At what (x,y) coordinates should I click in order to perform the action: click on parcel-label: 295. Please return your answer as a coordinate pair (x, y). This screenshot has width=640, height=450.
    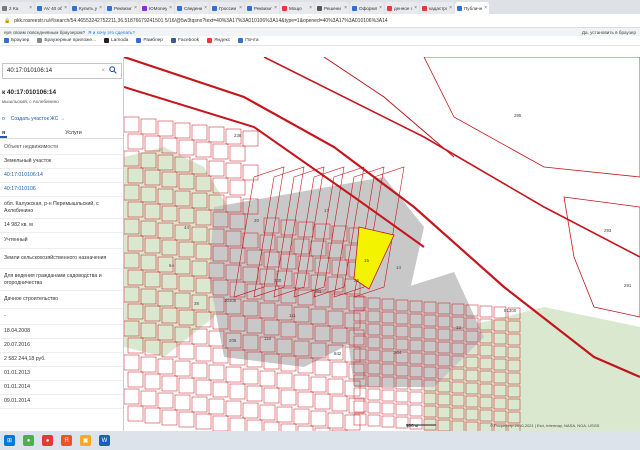
    Looking at the image, I should click on (518, 115).